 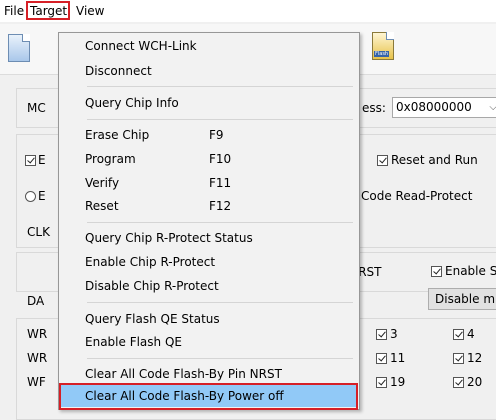 I want to click on menu-item-query-chip-r-protect-status: Query Chip R-Protect Status, so click(x=169, y=238).